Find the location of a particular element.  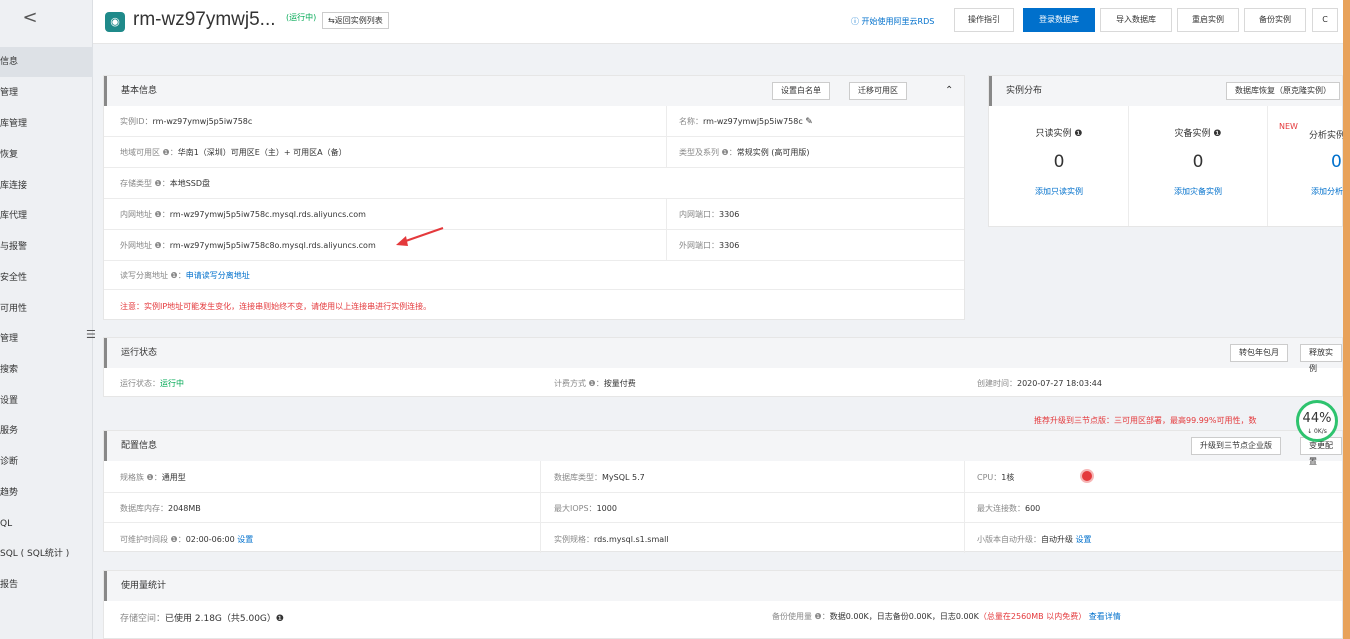

iops-label: 最大IOPS： is located at coordinates (575, 508).